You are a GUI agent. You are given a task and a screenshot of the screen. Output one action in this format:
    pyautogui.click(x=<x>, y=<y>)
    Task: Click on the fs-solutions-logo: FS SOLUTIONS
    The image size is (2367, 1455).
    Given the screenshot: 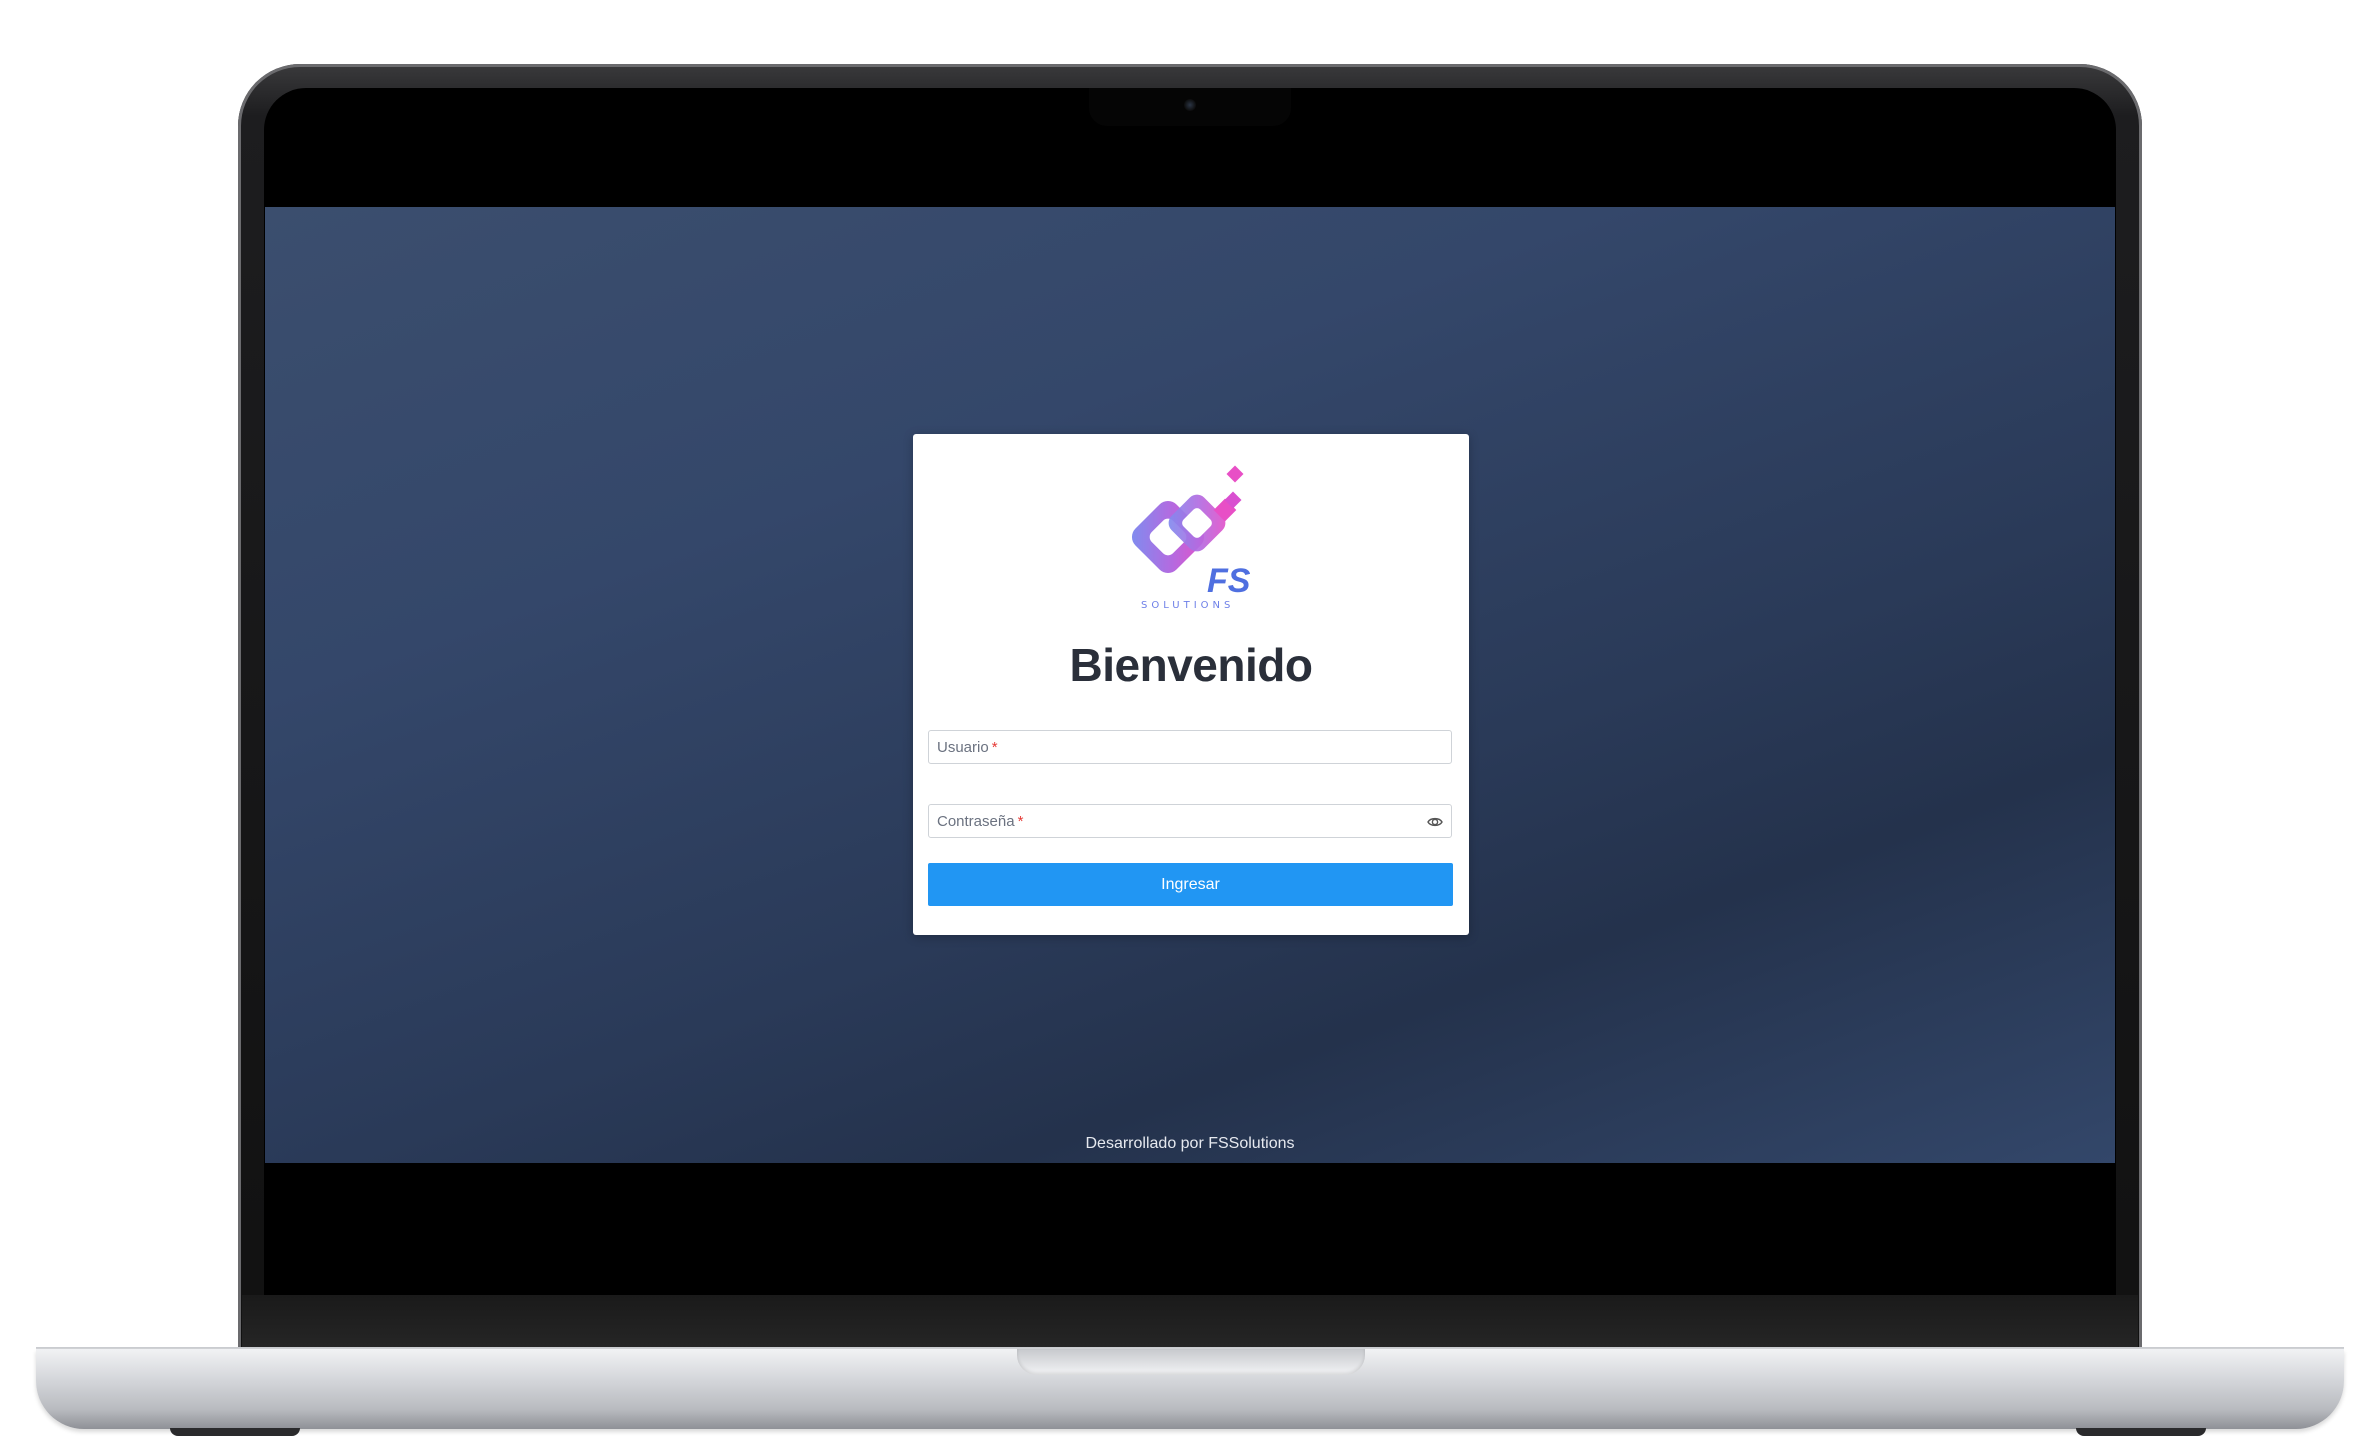 What is the action you would take?
    pyautogui.click(x=1194, y=534)
    